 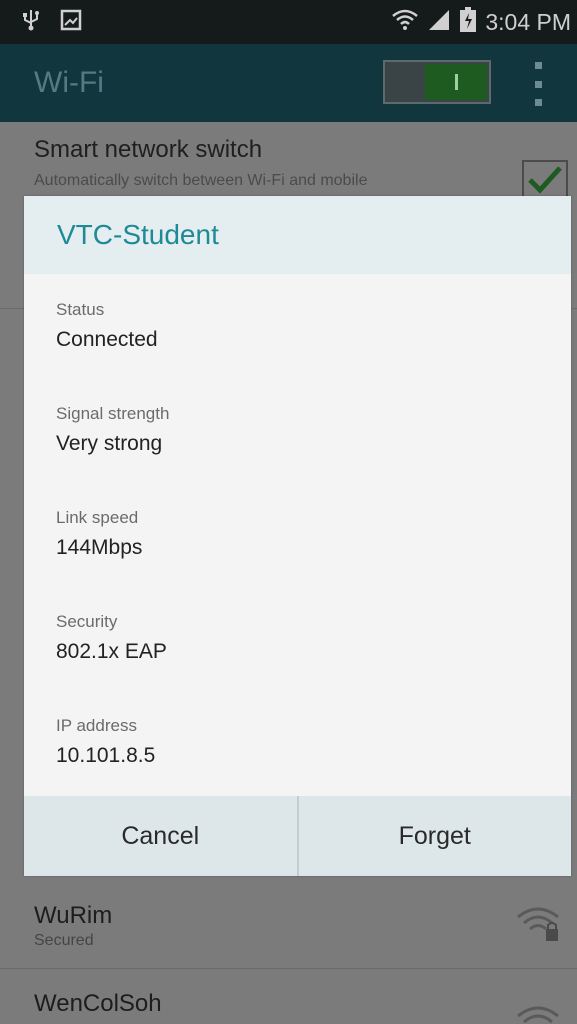 I want to click on check-icon, so click(x=545, y=180).